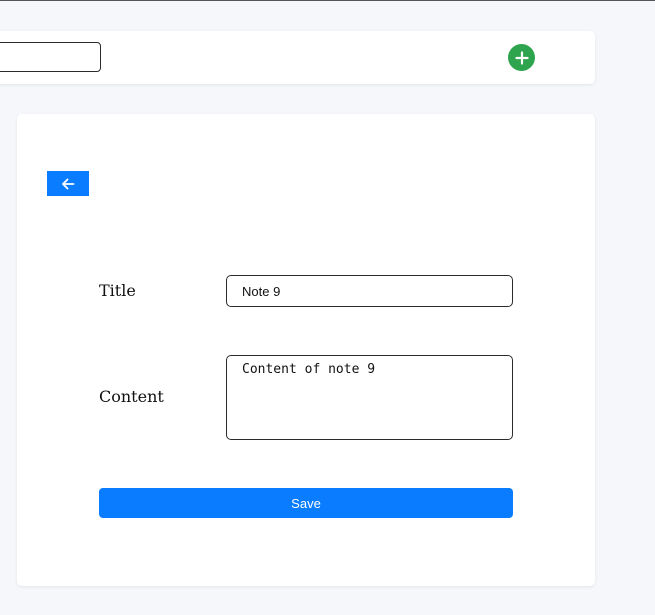  What do you see at coordinates (131, 396) in the screenshot?
I see `content-label: Content` at bounding box center [131, 396].